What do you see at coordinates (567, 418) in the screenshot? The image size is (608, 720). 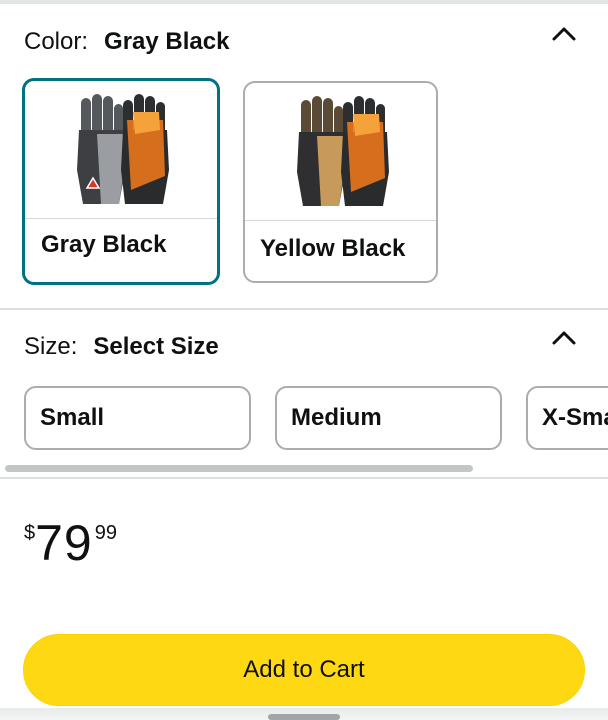 I see `size-option-x-small: X-Small` at bounding box center [567, 418].